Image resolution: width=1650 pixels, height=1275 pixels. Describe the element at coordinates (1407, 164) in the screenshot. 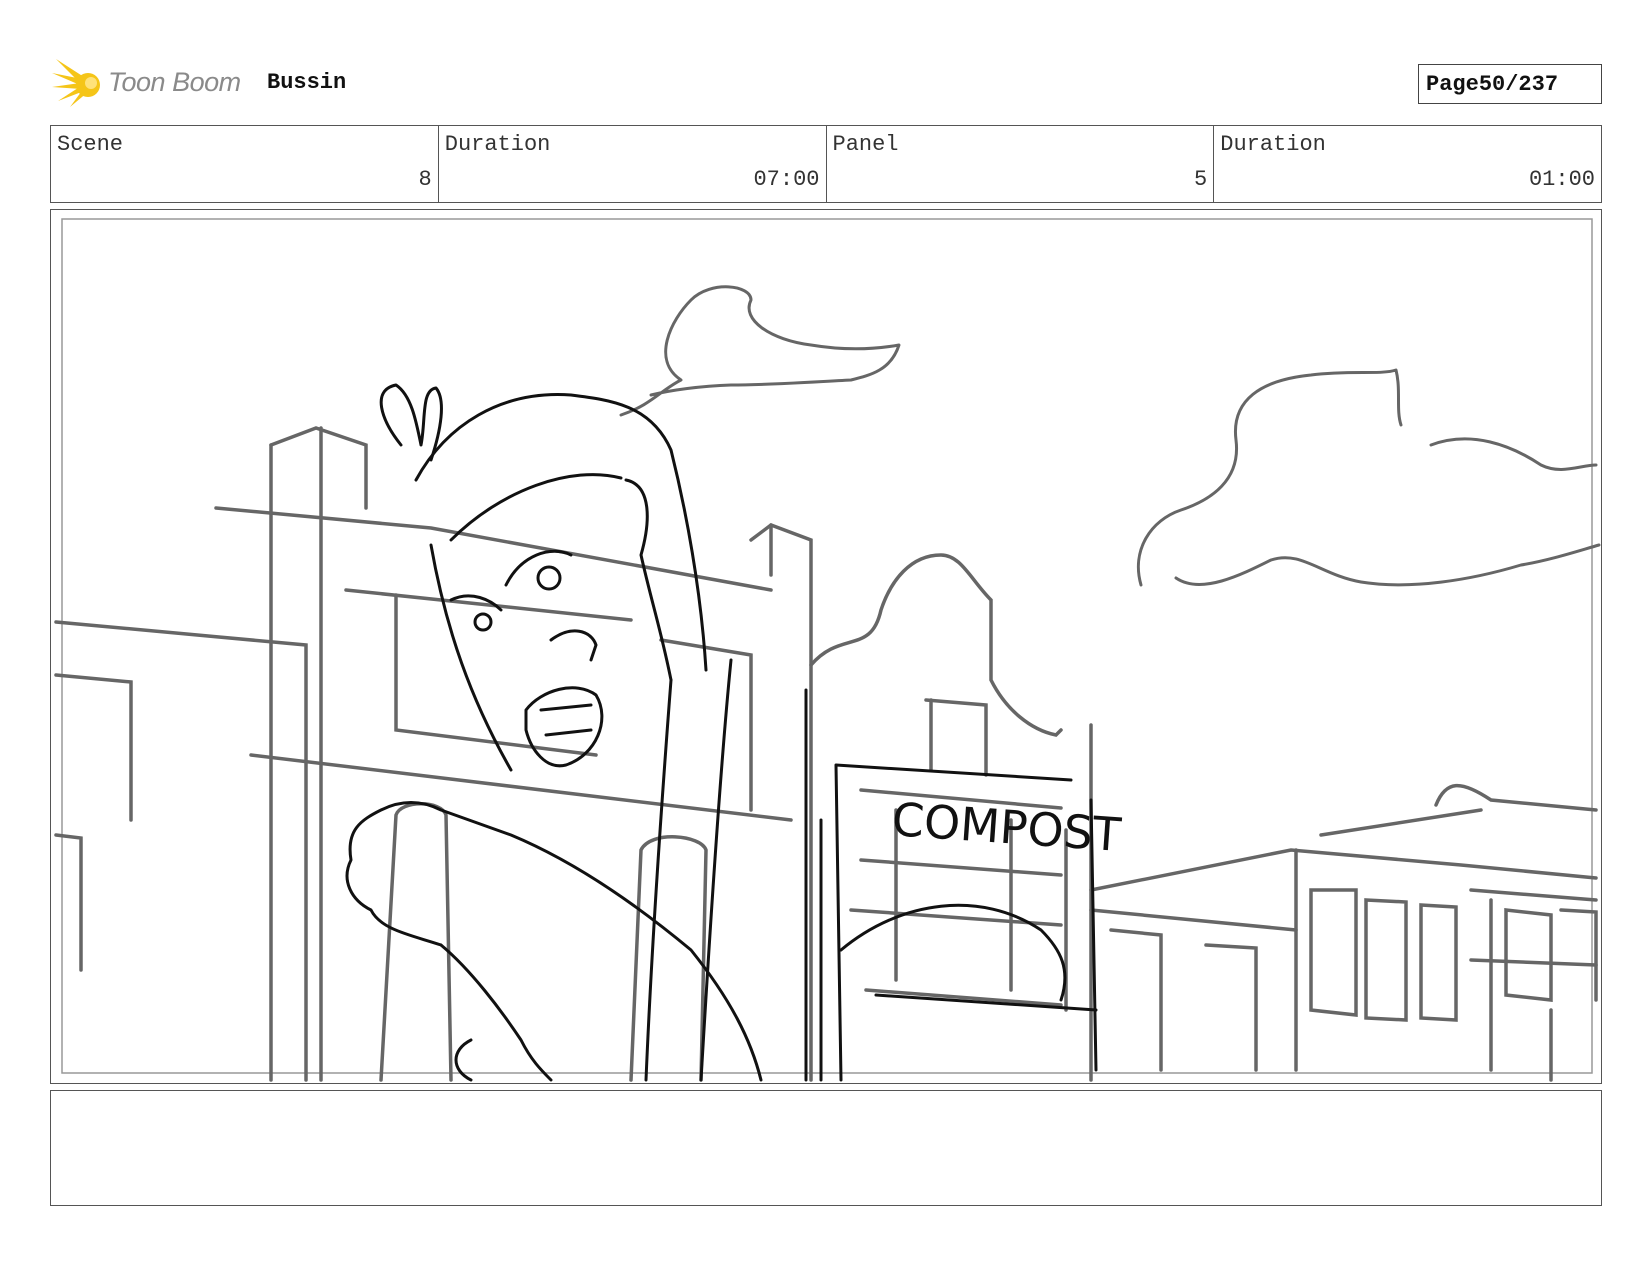

I see `panel-duration-cell: Duration 01:00` at that location.